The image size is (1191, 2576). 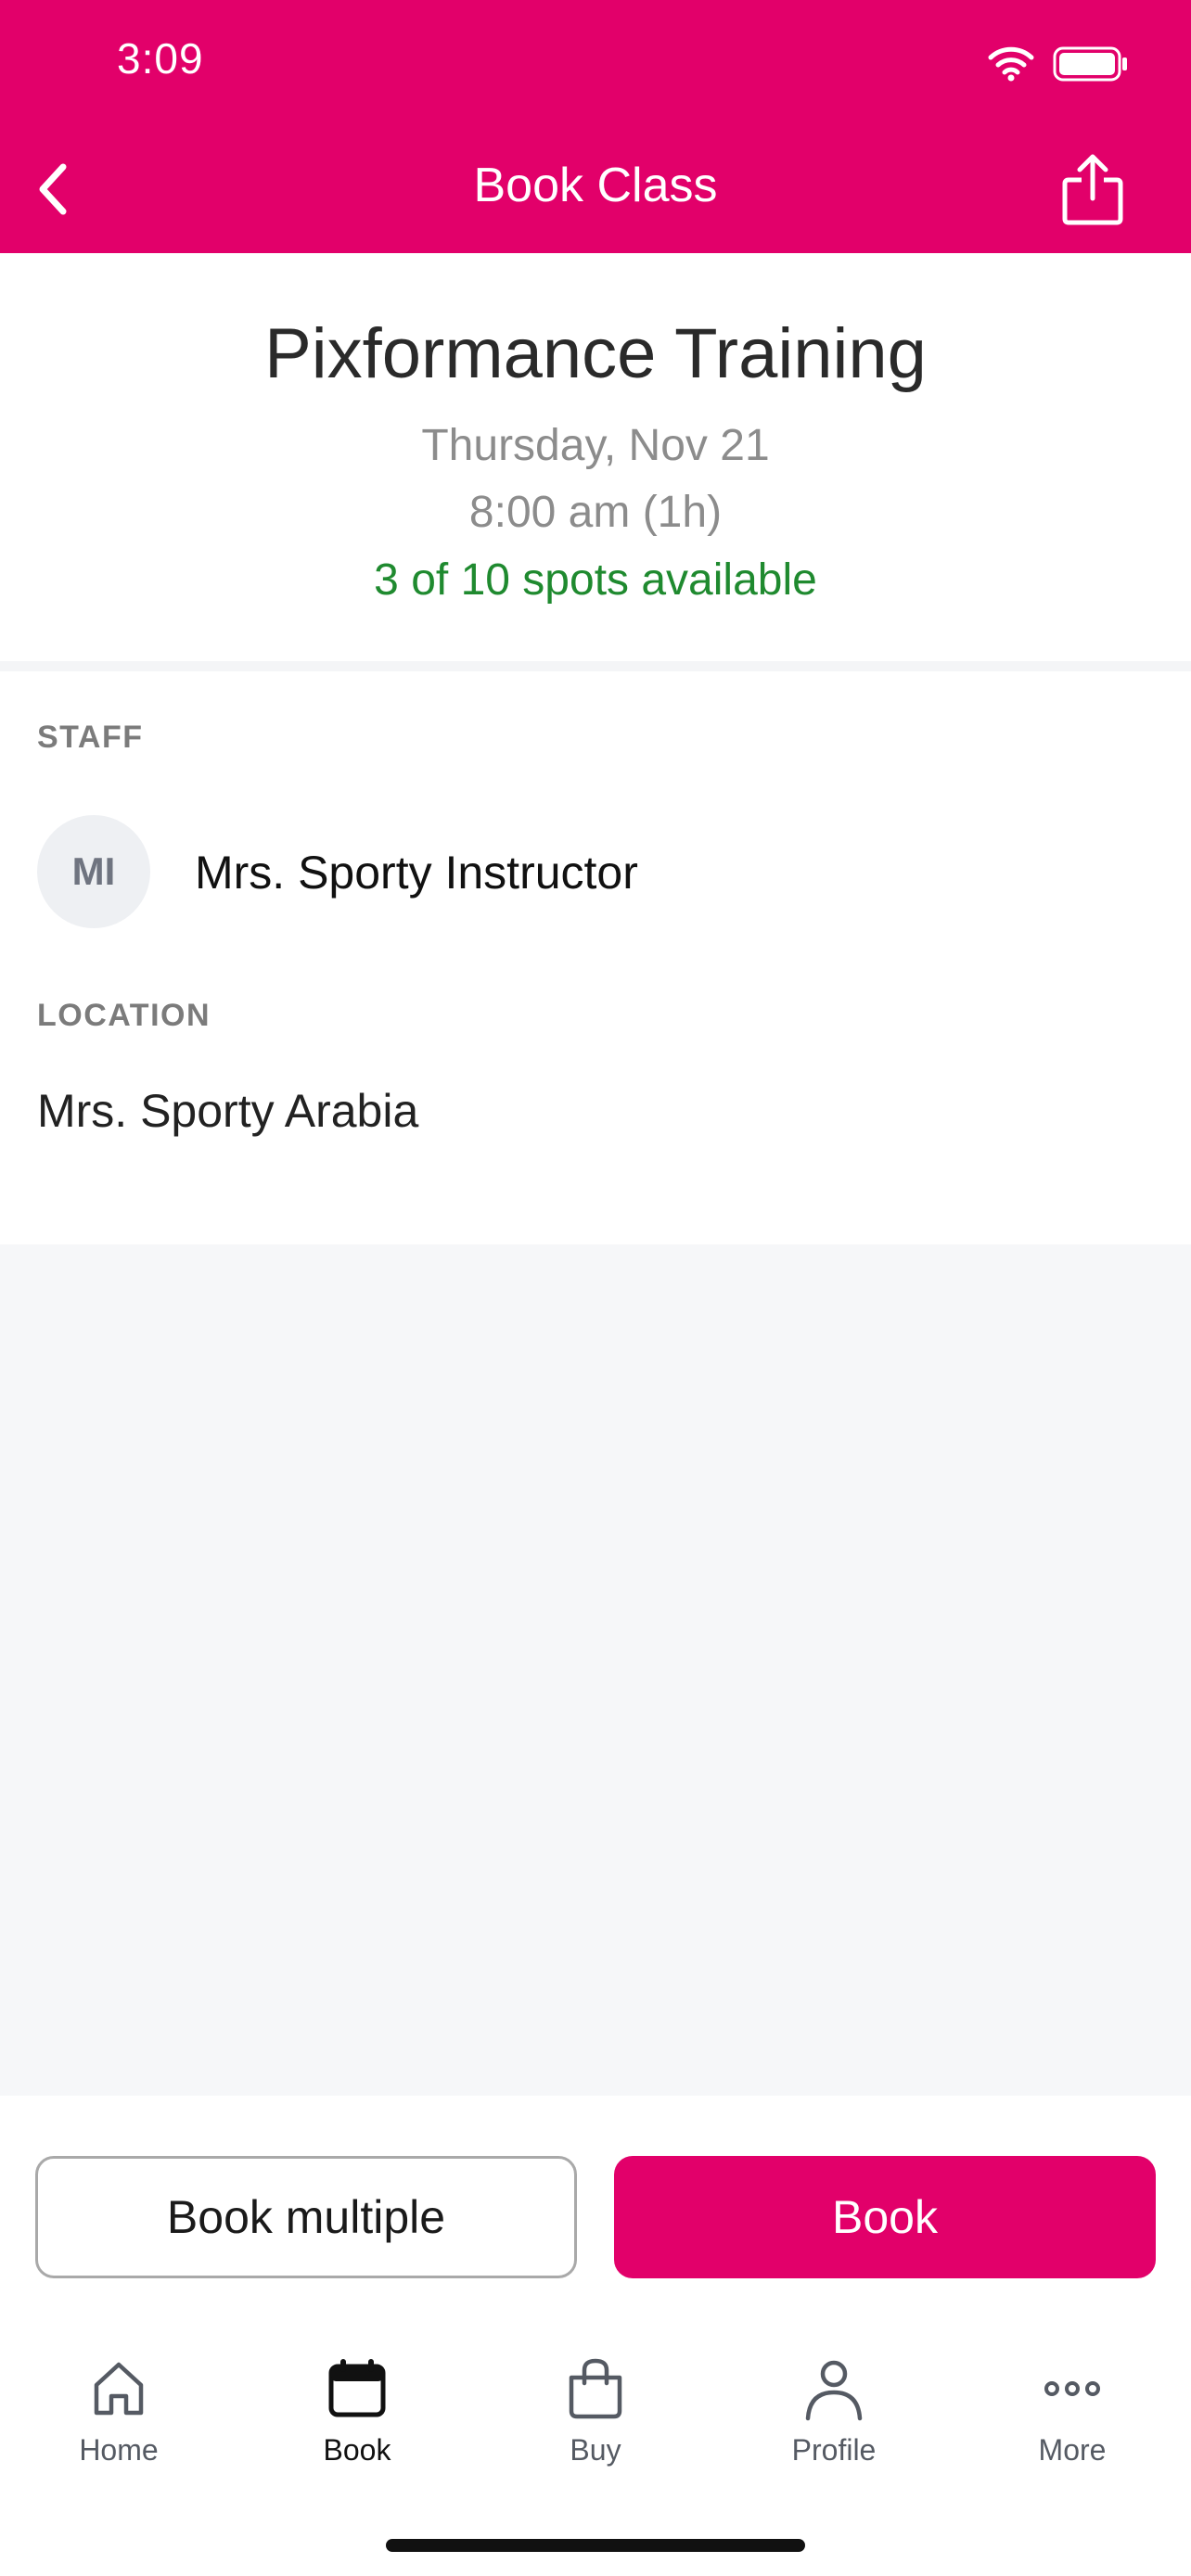 I want to click on staff-row: MI Mrs. Sporty Instructor, so click(x=593, y=871).